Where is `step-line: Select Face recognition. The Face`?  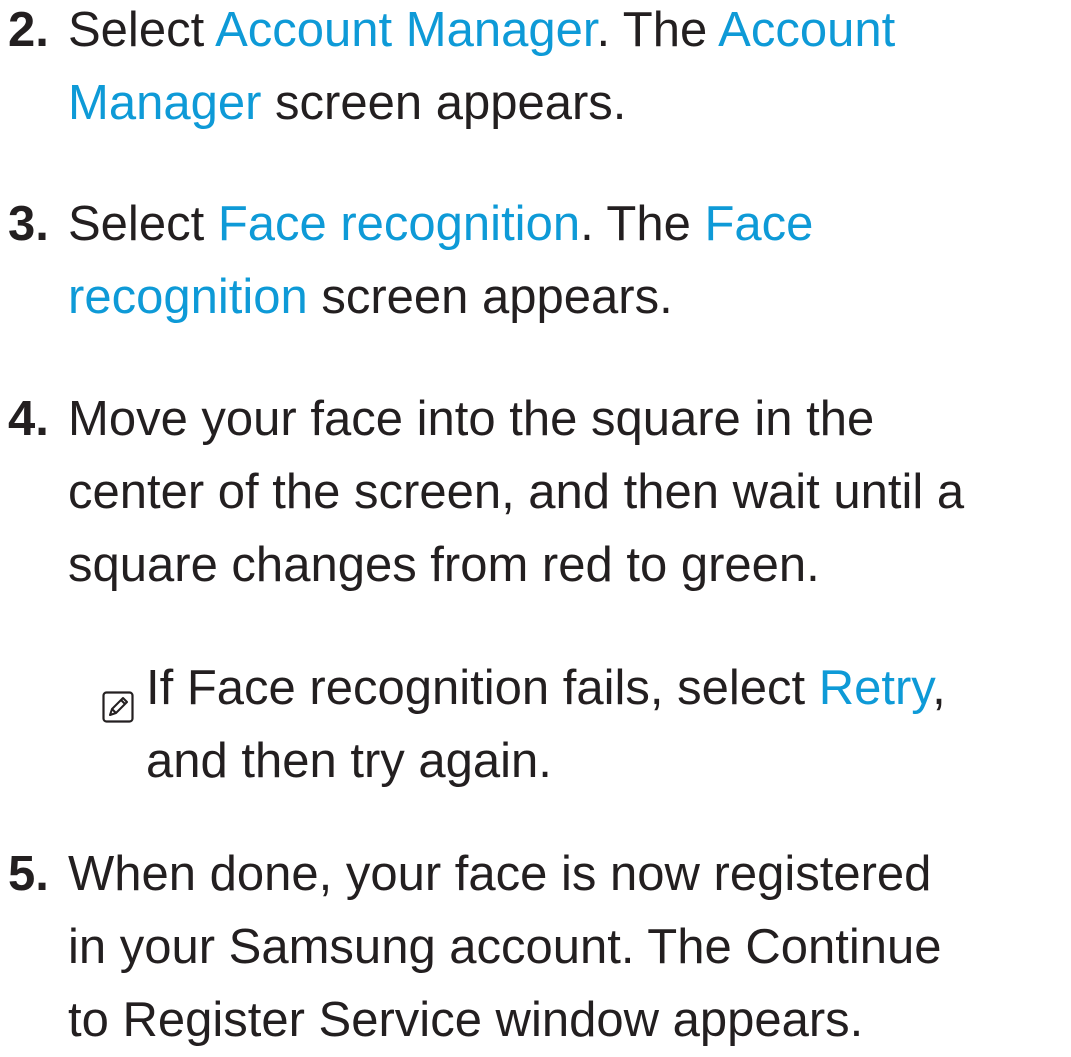 step-line: Select Face recognition. The Face is located at coordinates (568, 224).